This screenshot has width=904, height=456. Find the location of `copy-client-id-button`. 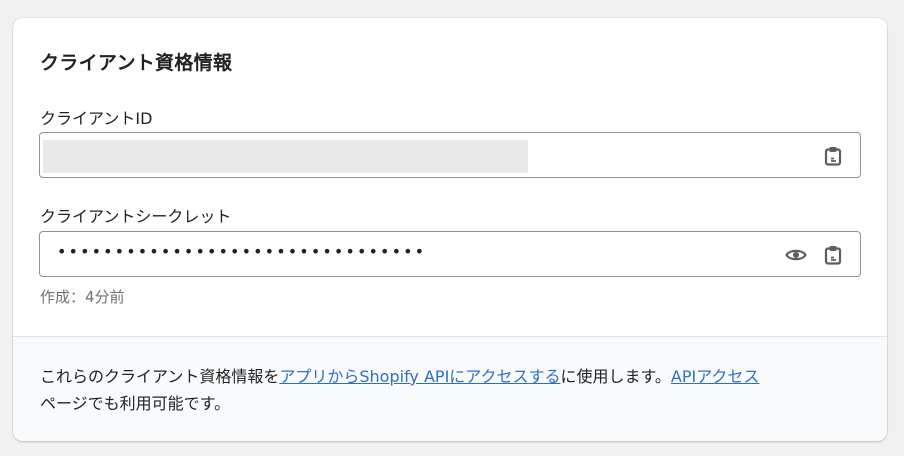

copy-client-id-button is located at coordinates (833, 156).